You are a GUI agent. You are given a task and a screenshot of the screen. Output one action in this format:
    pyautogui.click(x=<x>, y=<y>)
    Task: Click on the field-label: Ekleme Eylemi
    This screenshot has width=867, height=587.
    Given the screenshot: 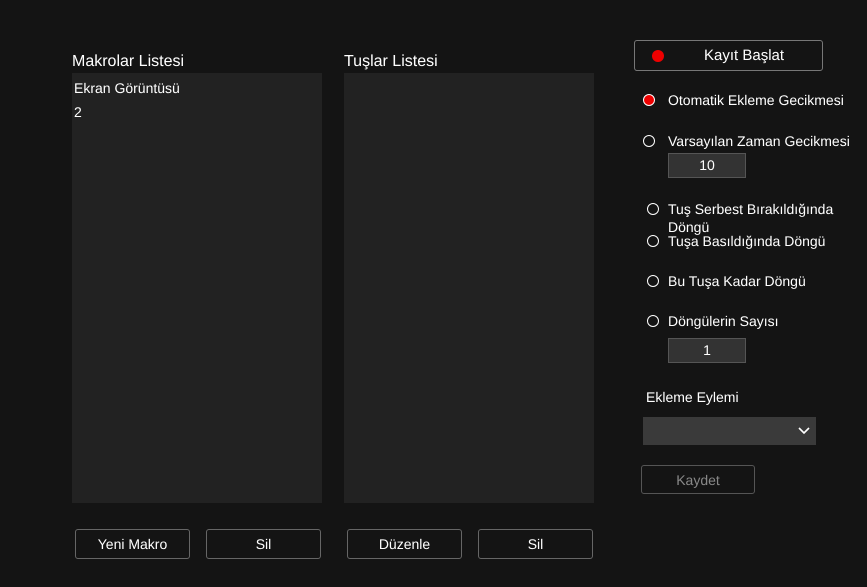 What is the action you would take?
    pyautogui.click(x=693, y=397)
    